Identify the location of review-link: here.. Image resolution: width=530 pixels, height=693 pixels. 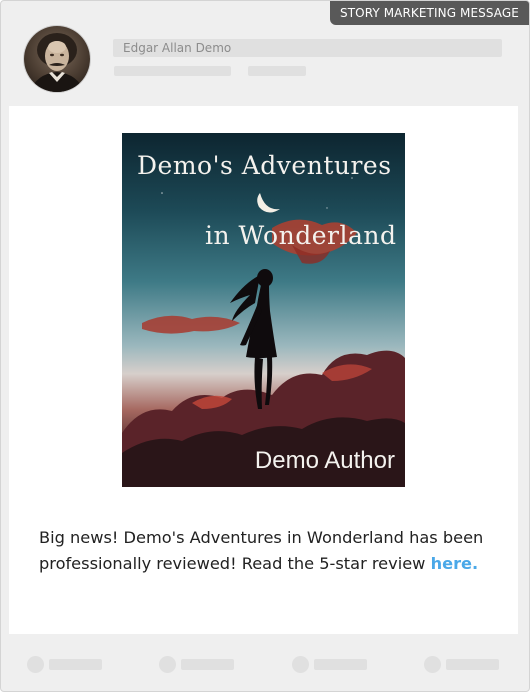
(455, 563).